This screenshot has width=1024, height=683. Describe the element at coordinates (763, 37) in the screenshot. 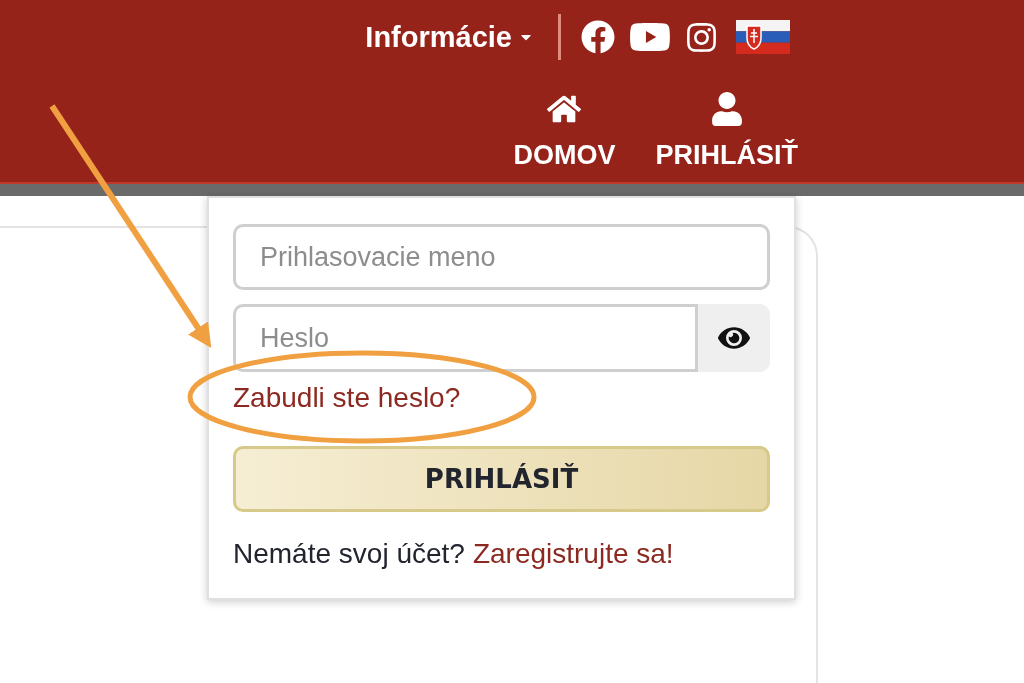

I see `flag-icon` at that location.